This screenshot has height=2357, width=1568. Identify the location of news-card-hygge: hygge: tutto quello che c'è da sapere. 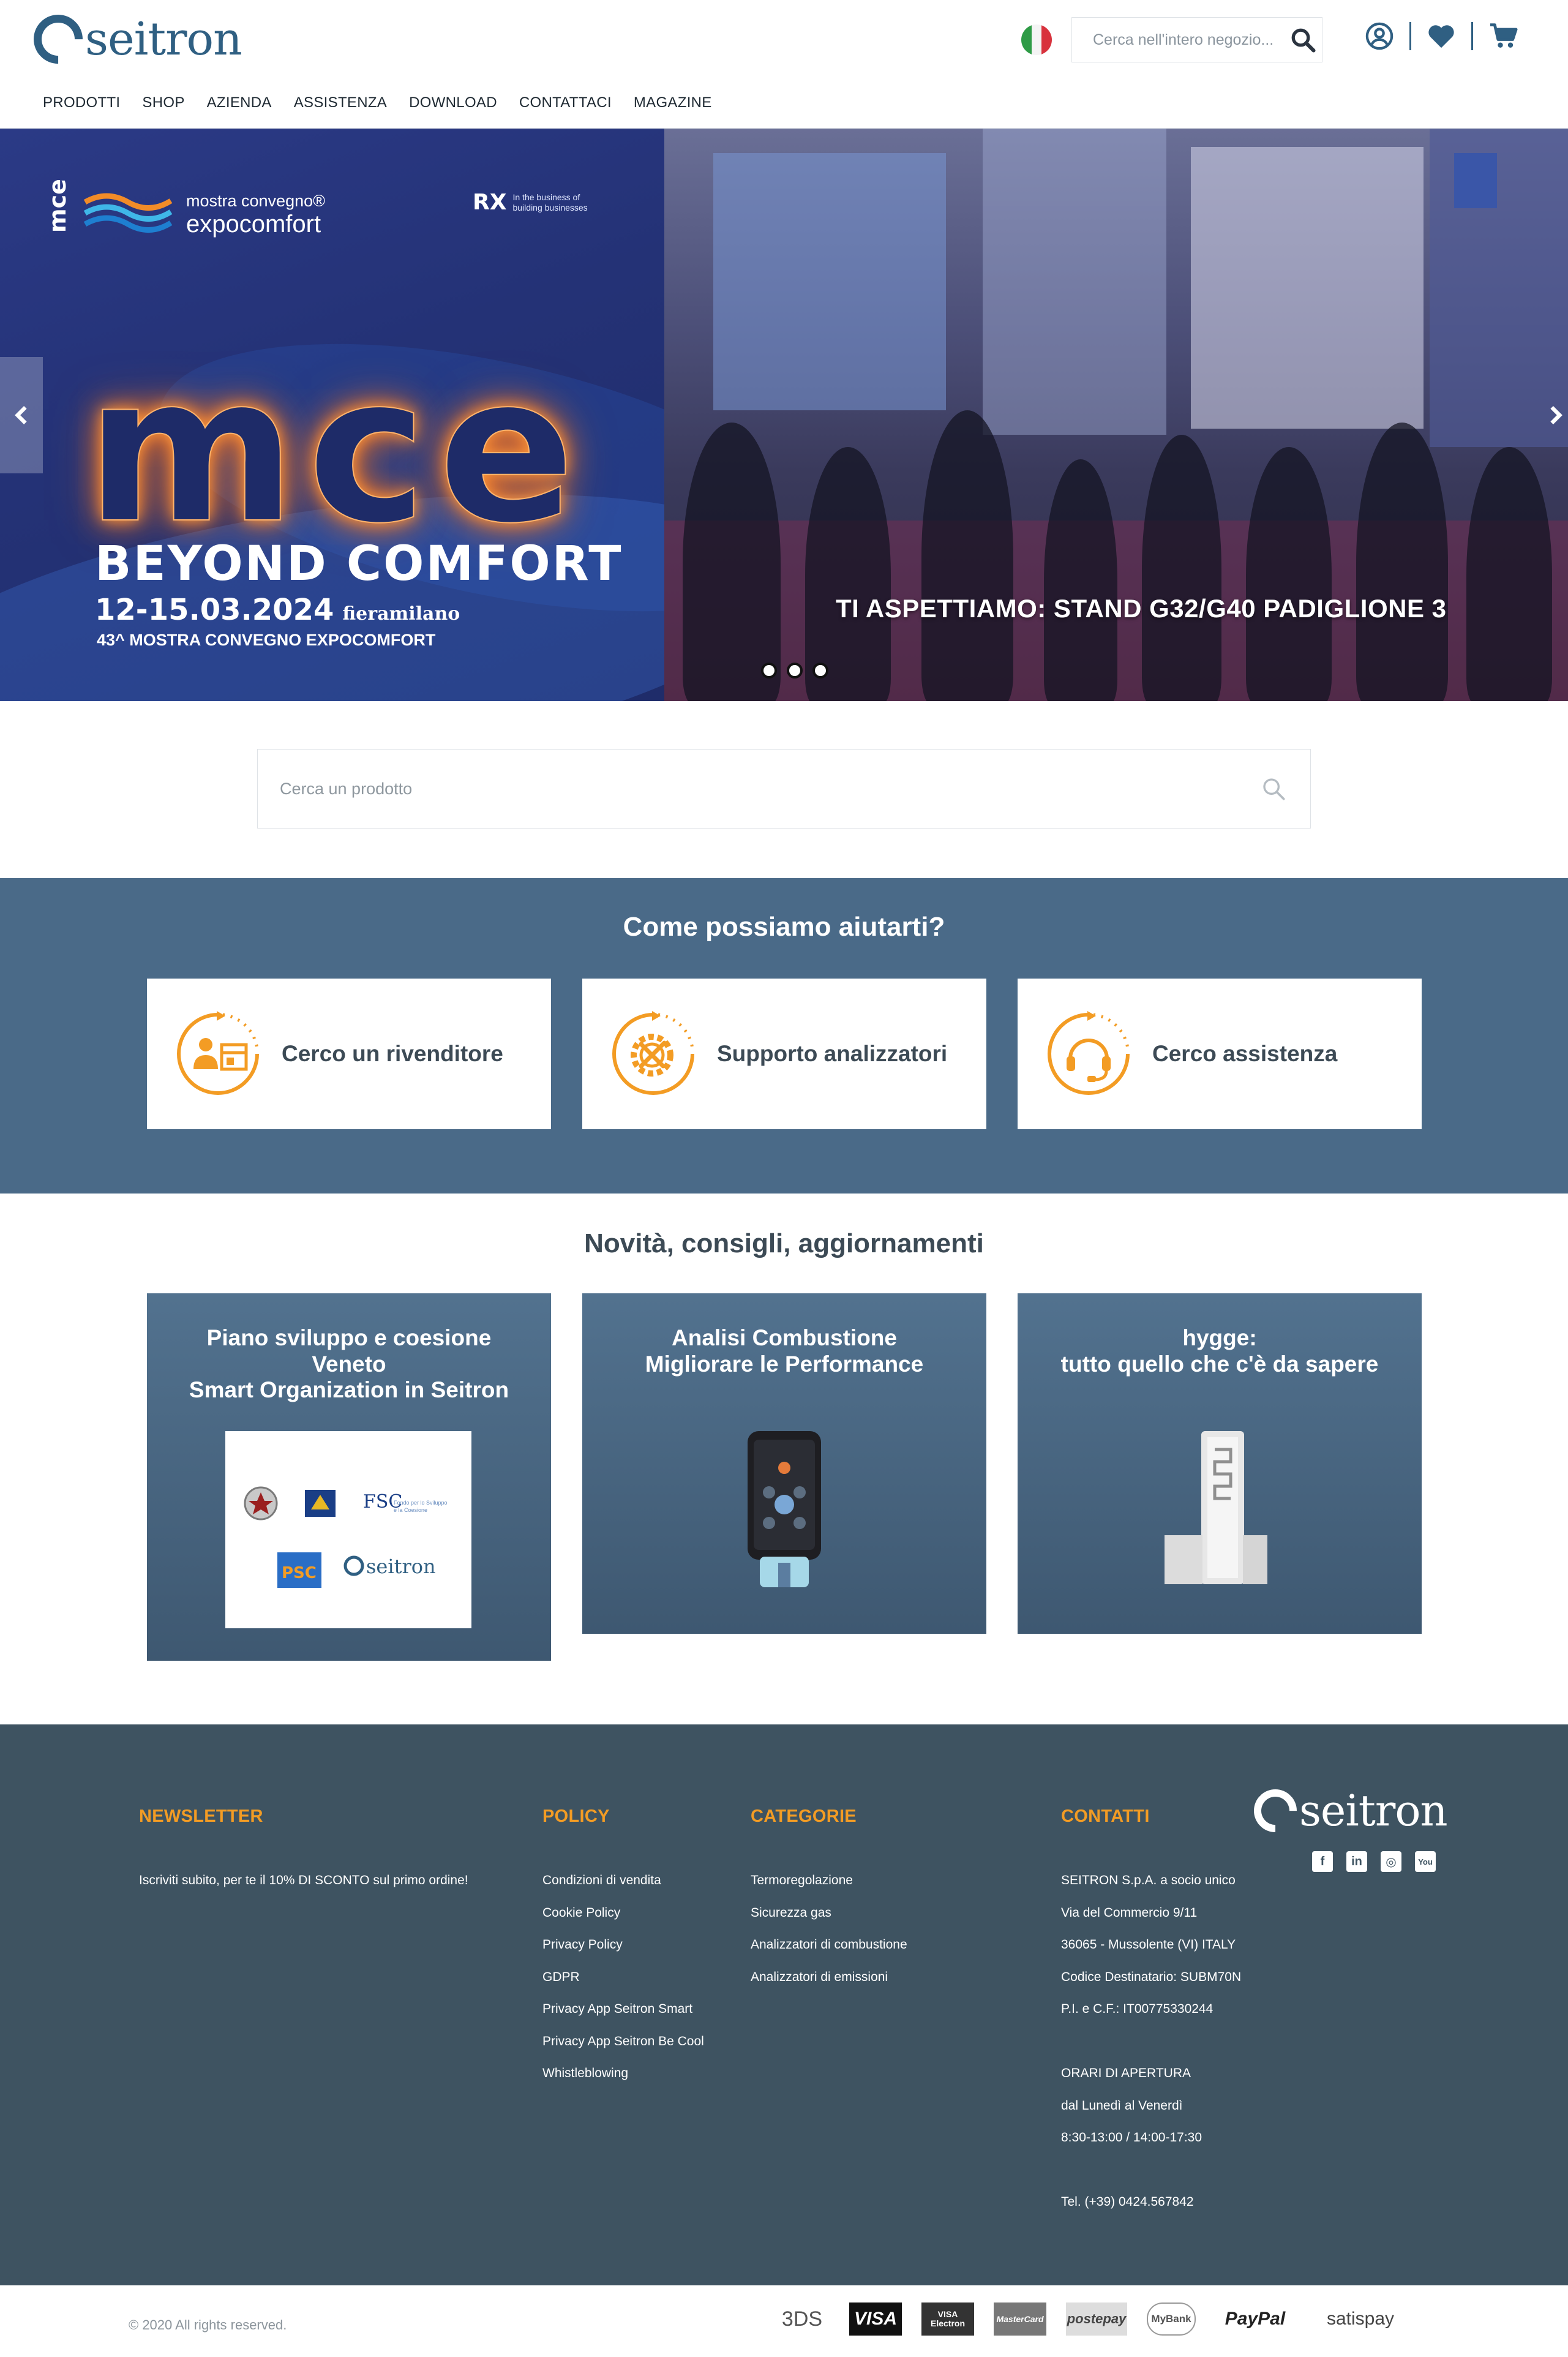
(1220, 1463).